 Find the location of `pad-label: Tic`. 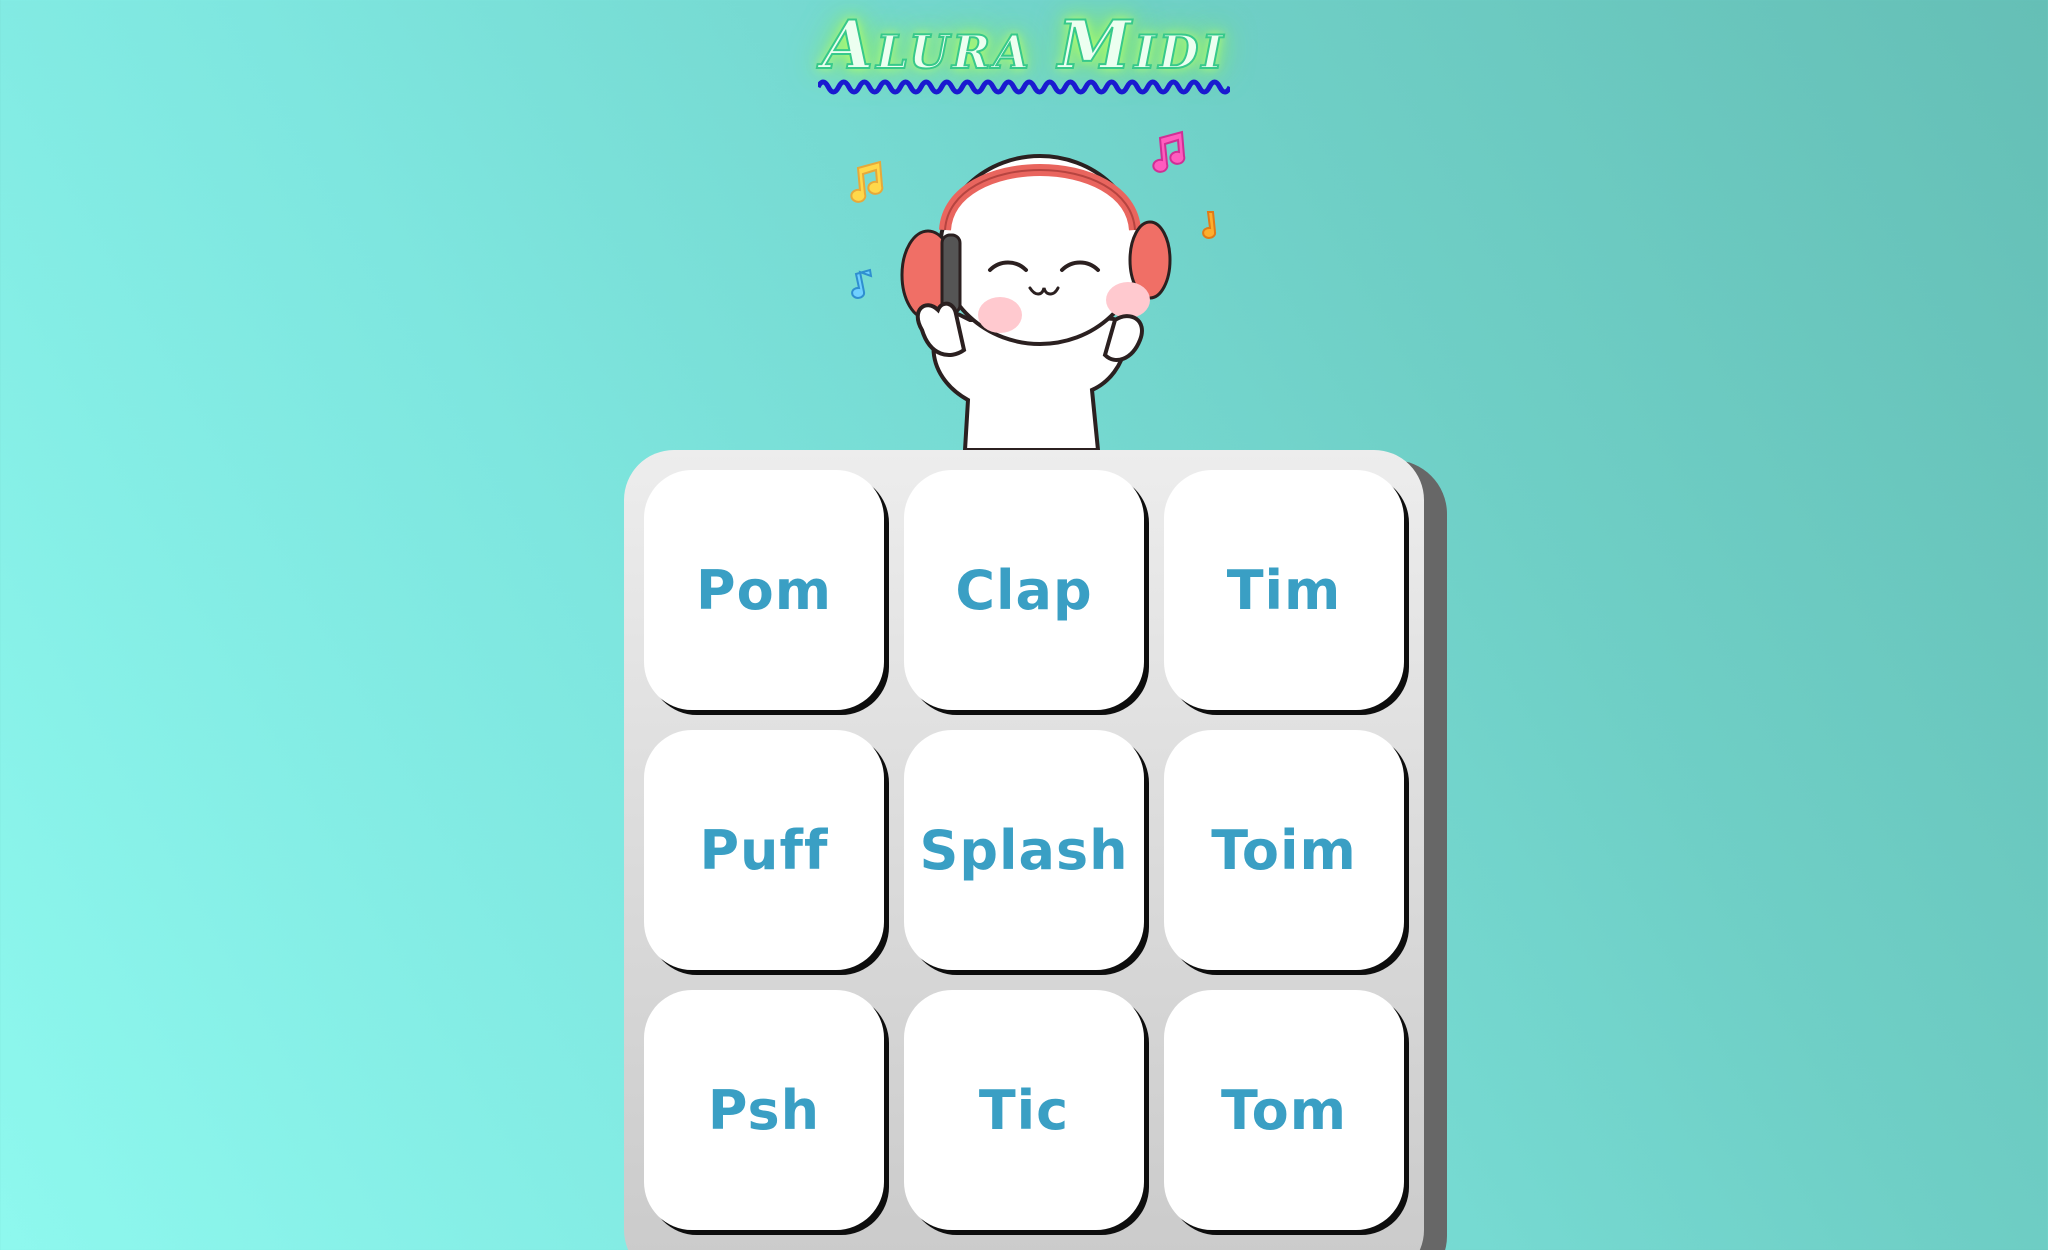

pad-label: Tic is located at coordinates (1024, 1110).